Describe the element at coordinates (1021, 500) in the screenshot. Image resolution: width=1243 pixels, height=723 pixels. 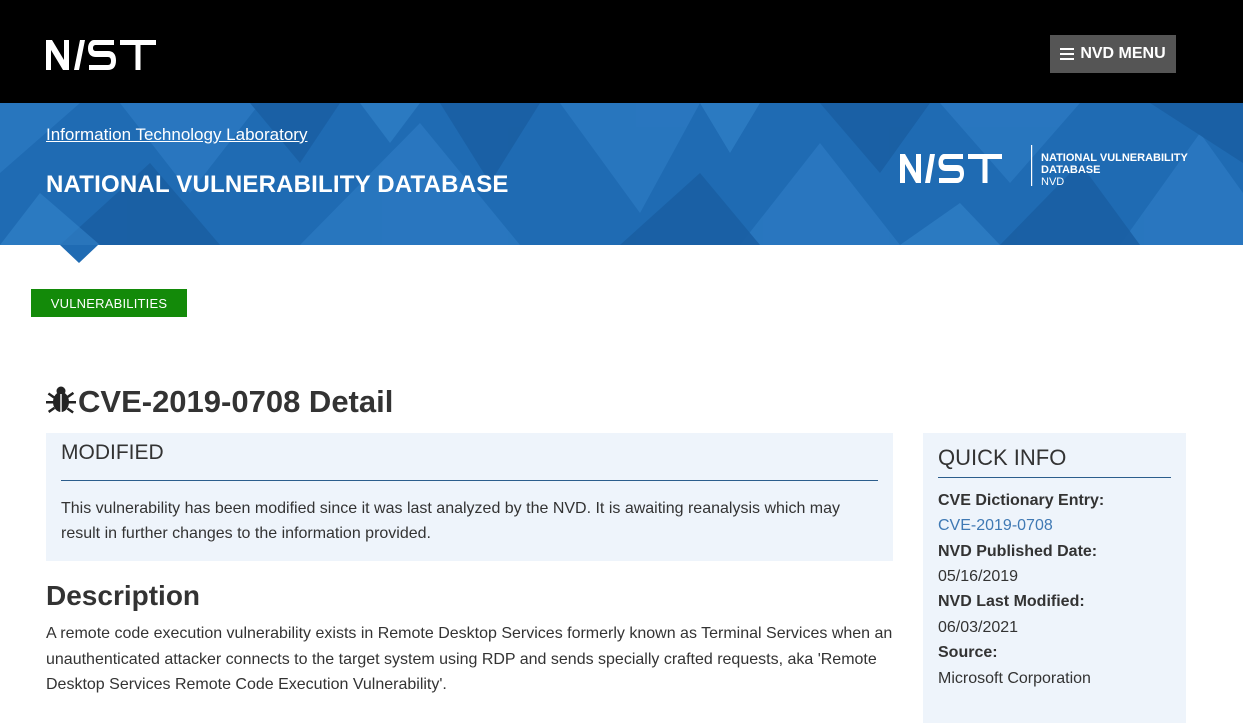
I see `cve-entry-label: CVE Dictionary Entry:` at that location.